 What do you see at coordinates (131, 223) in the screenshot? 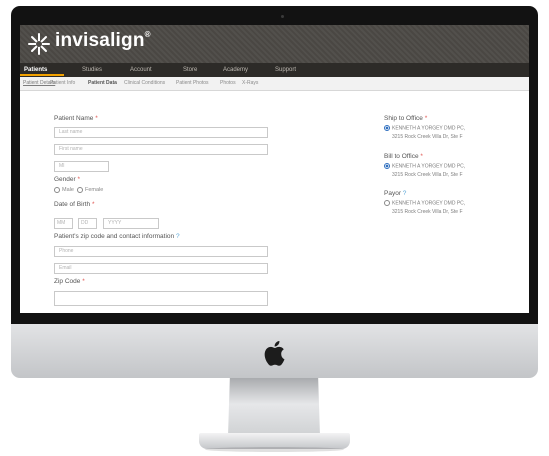
I see `dob-year-input: YYYY` at bounding box center [131, 223].